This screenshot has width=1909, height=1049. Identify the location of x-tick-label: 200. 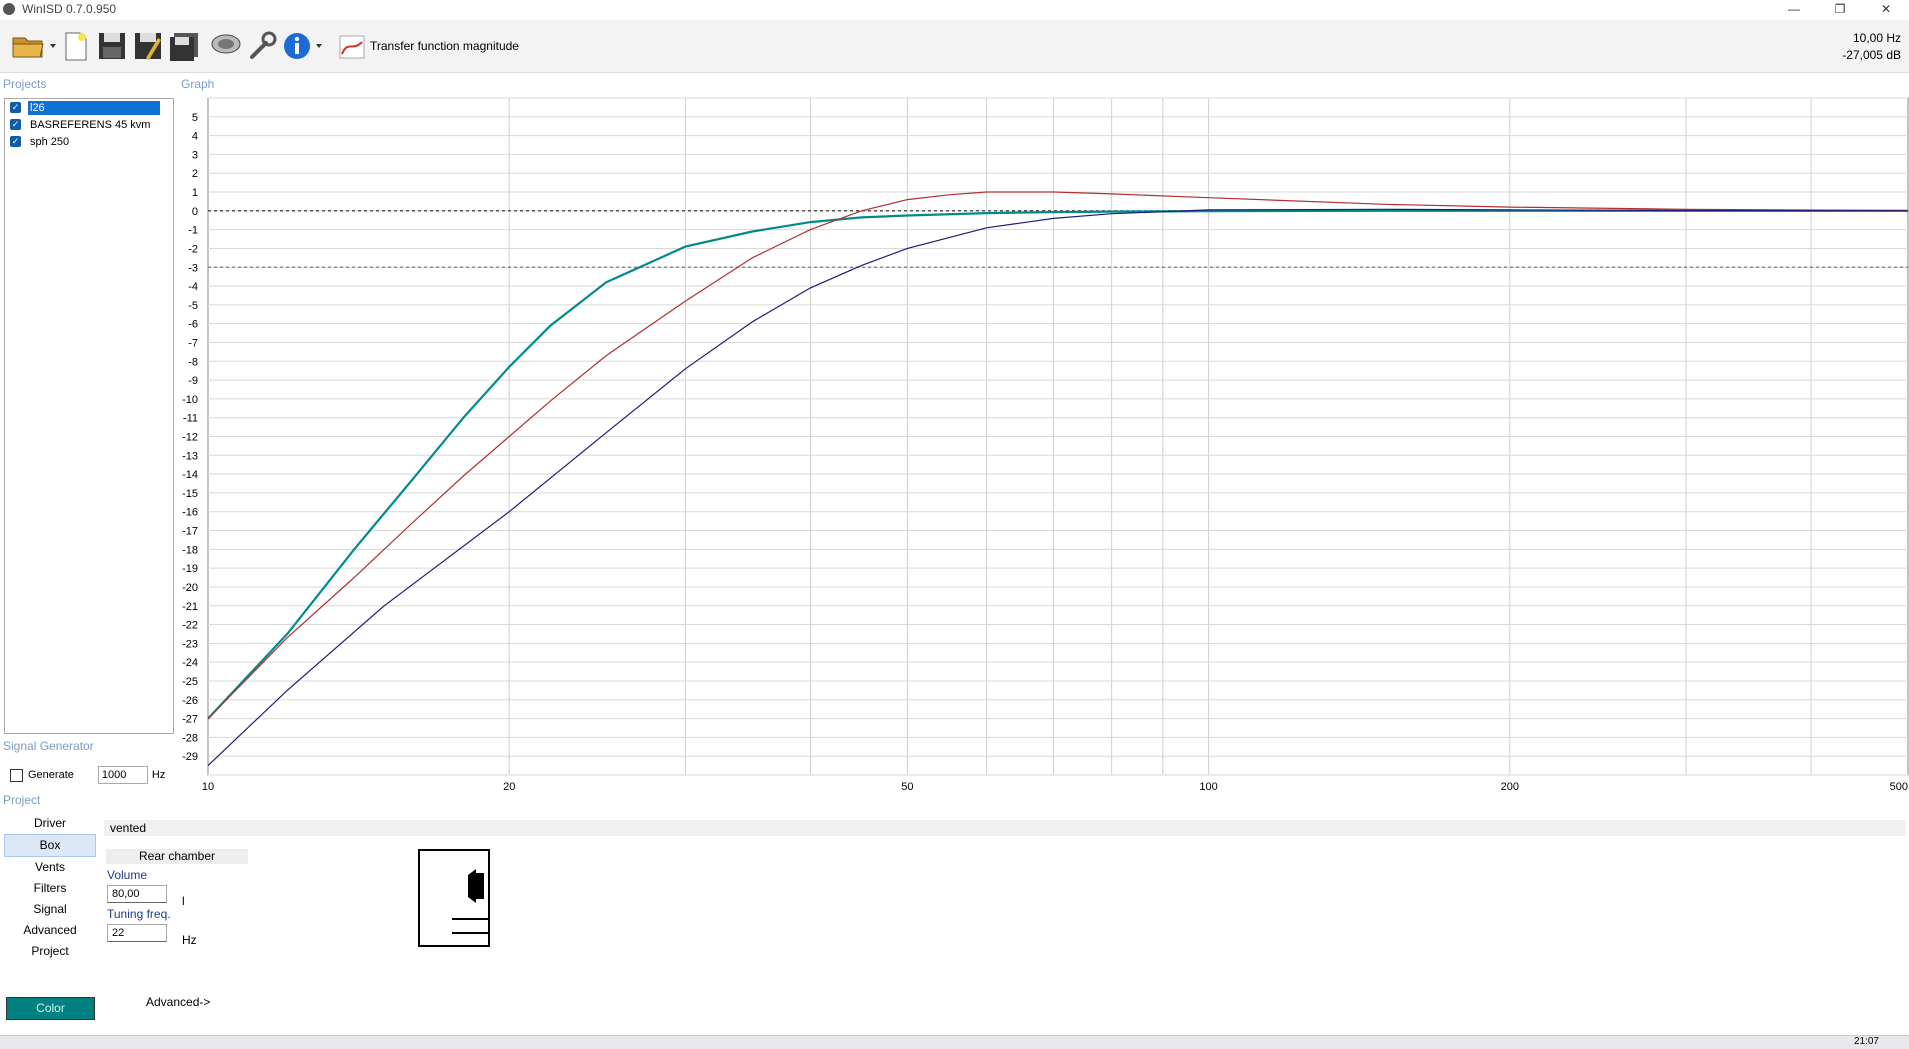
(1510, 785).